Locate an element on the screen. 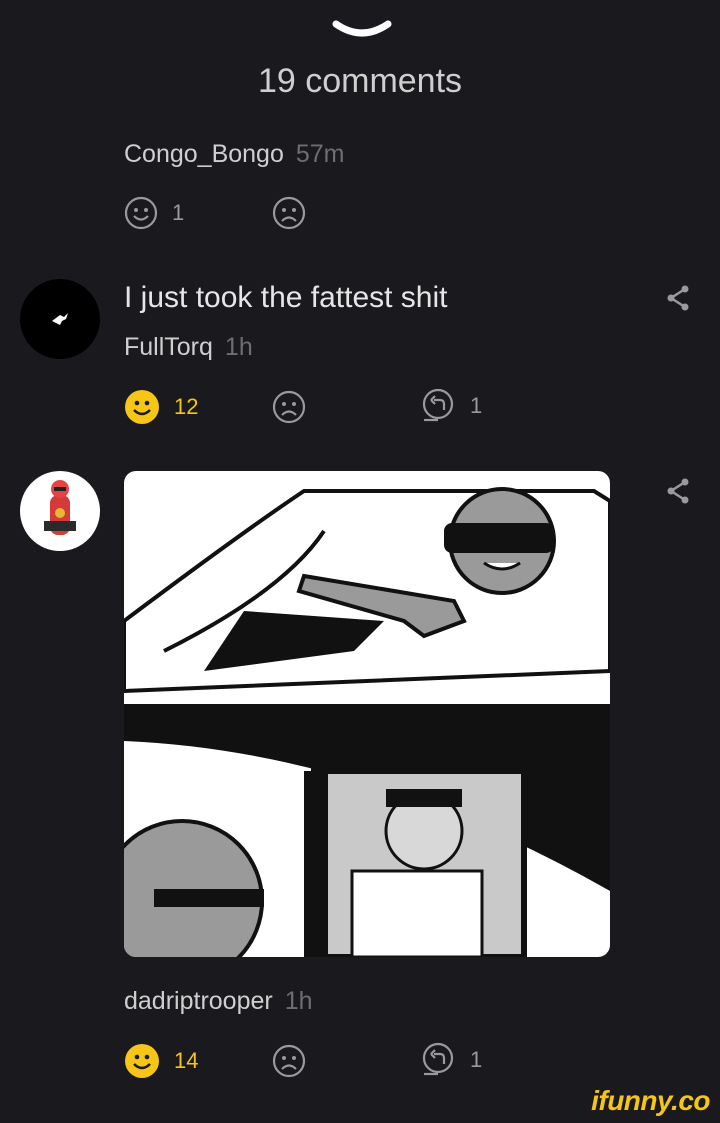 This screenshot has height=1123, width=720. comment-author-line: FullTorq 1h is located at coordinates (188, 347).